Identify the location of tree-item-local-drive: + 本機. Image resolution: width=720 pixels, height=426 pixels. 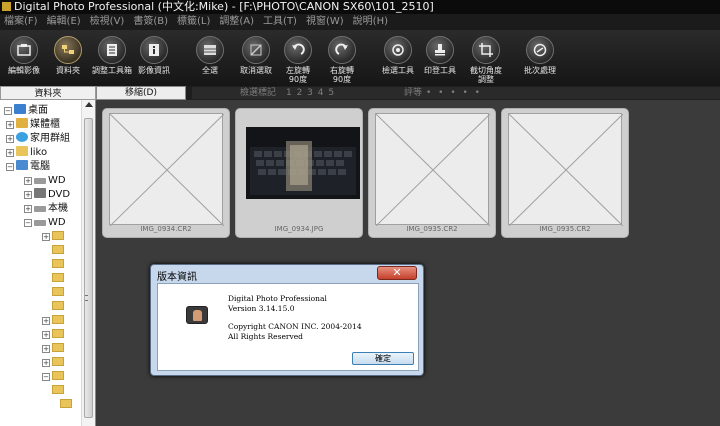
(46, 209).